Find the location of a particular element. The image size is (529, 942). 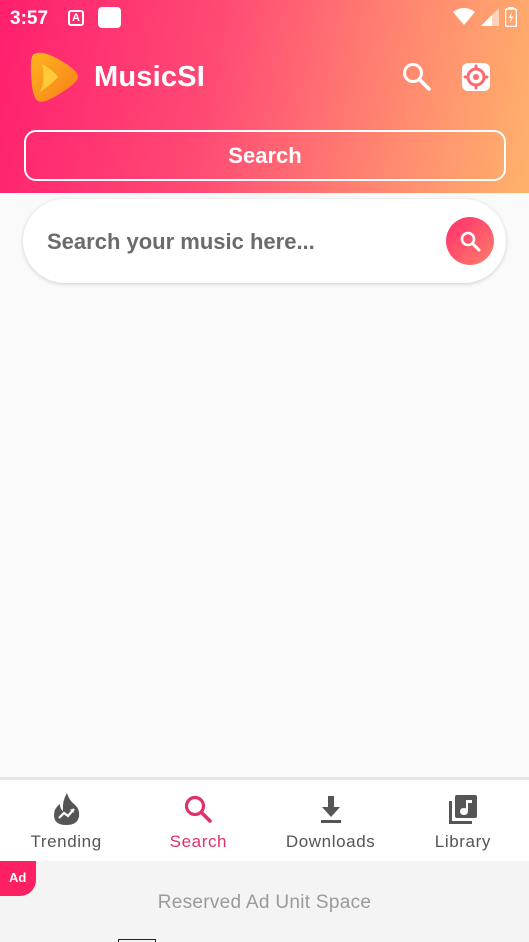

notification-square-icon is located at coordinates (109, 17).